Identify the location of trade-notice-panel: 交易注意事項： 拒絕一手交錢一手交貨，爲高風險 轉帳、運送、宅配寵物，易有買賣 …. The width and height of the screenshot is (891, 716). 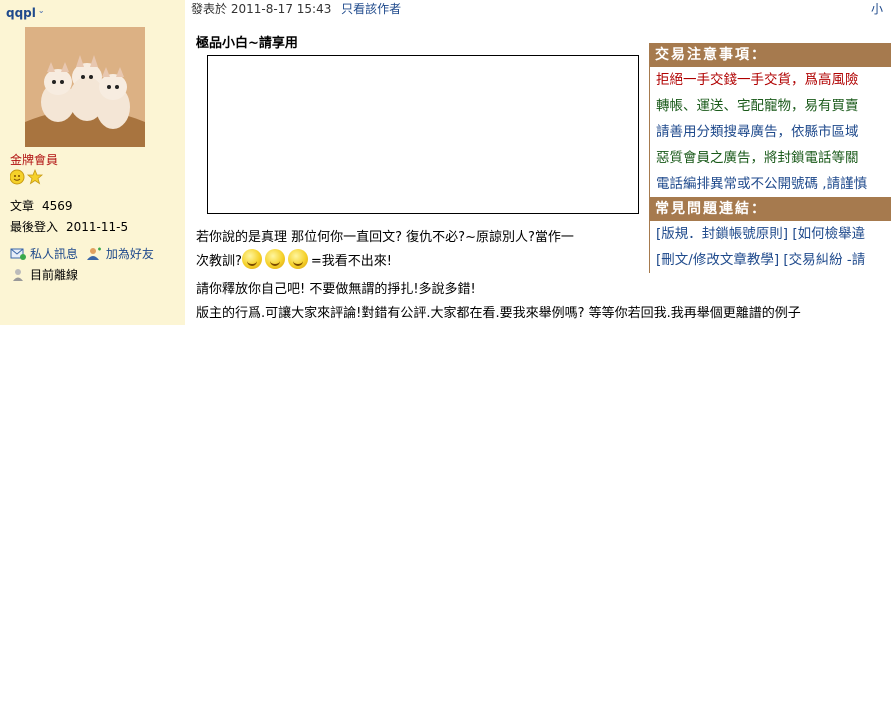
(770, 158).